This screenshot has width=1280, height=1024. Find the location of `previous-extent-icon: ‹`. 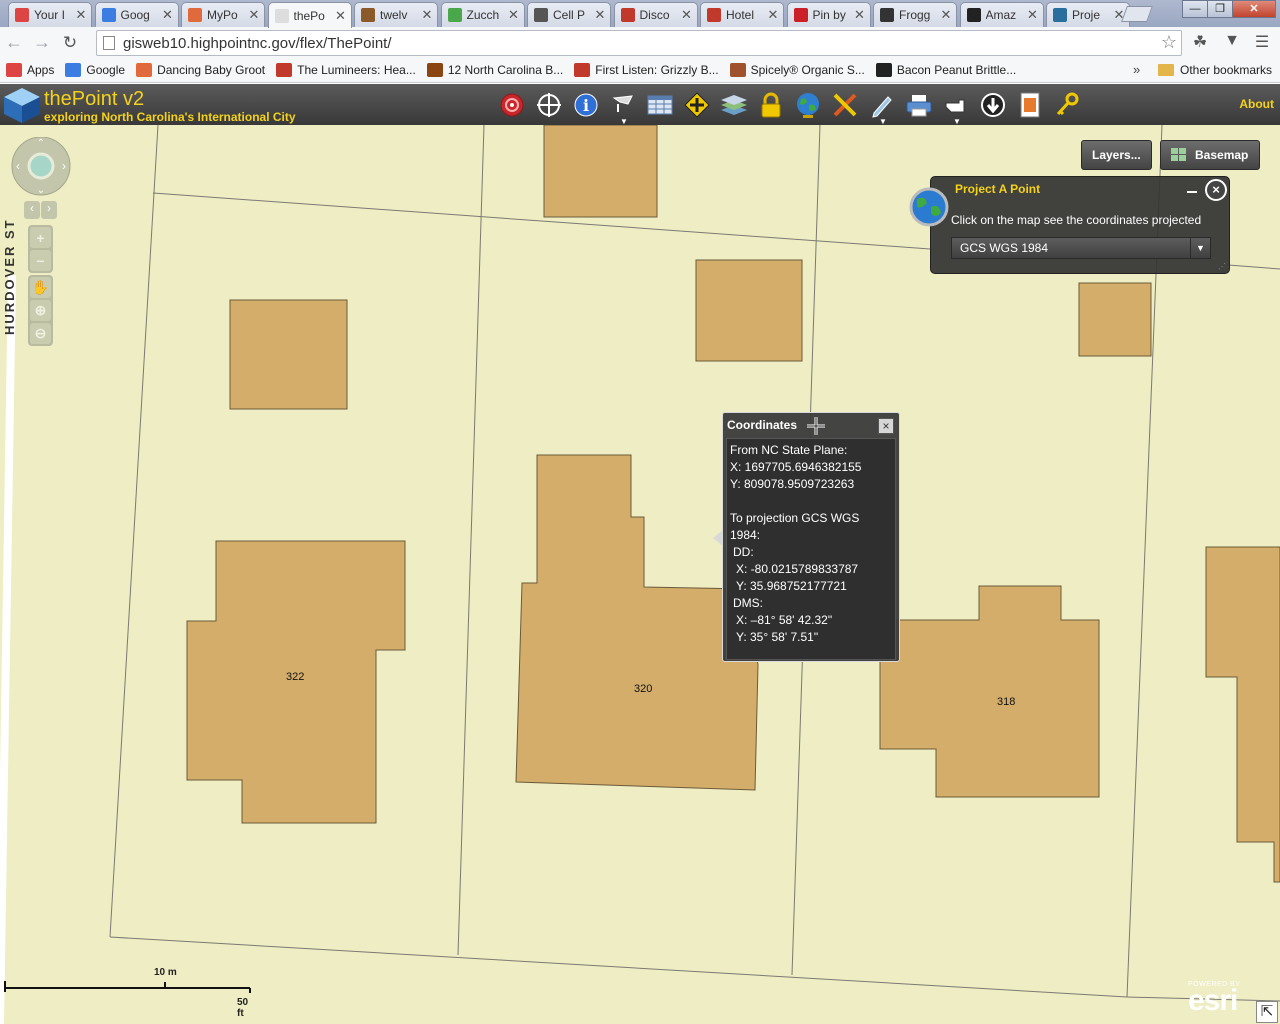

previous-extent-icon: ‹ is located at coordinates (32, 210).